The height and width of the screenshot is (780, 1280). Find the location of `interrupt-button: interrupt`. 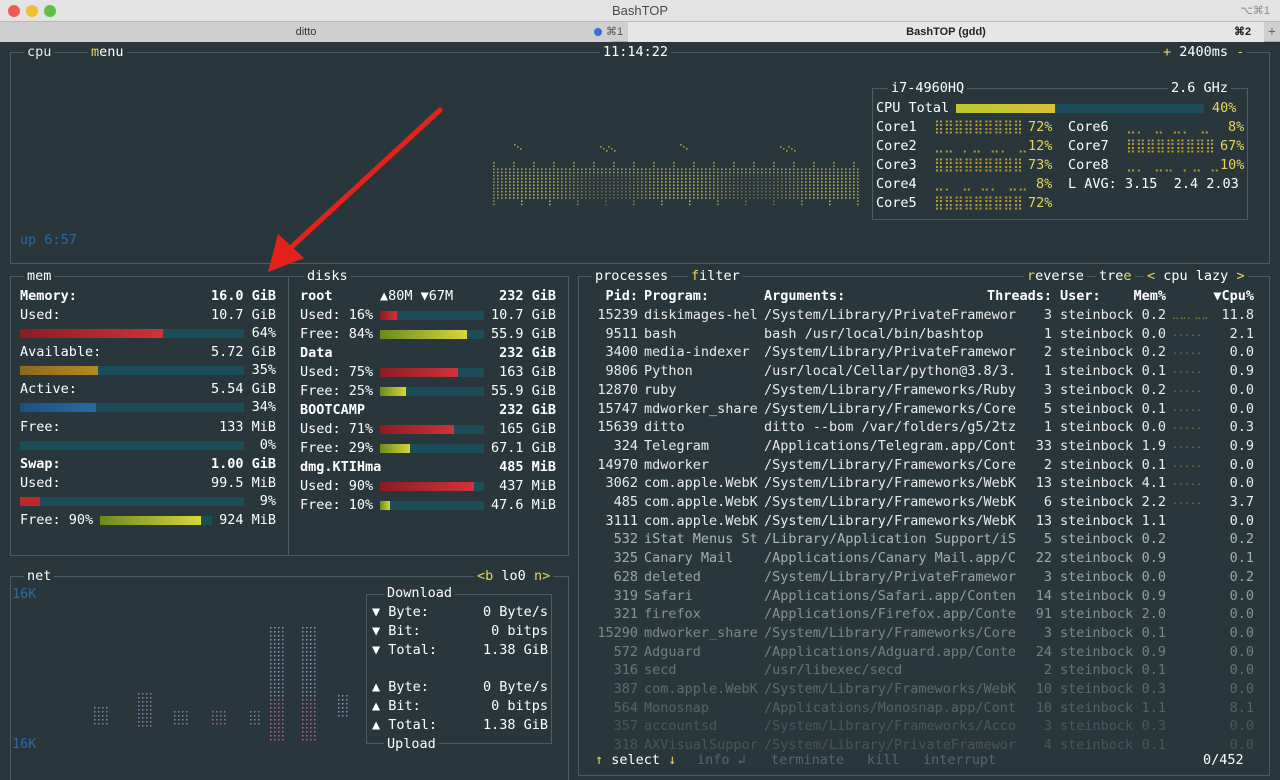

interrupt-button: interrupt is located at coordinates (960, 760).